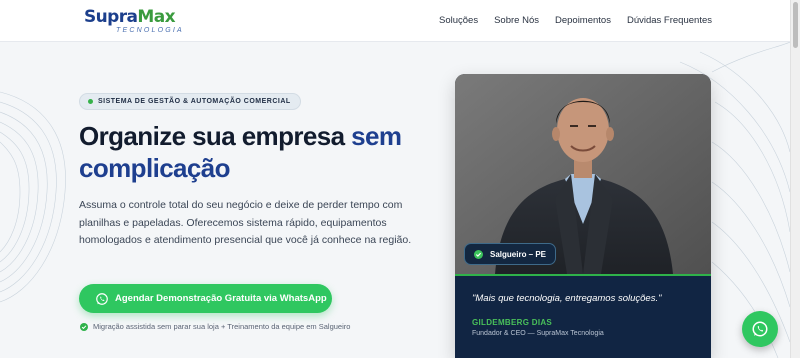 The height and width of the screenshot is (358, 800). I want to click on testimonial-author: GILDEMBERG DIAS, so click(512, 322).